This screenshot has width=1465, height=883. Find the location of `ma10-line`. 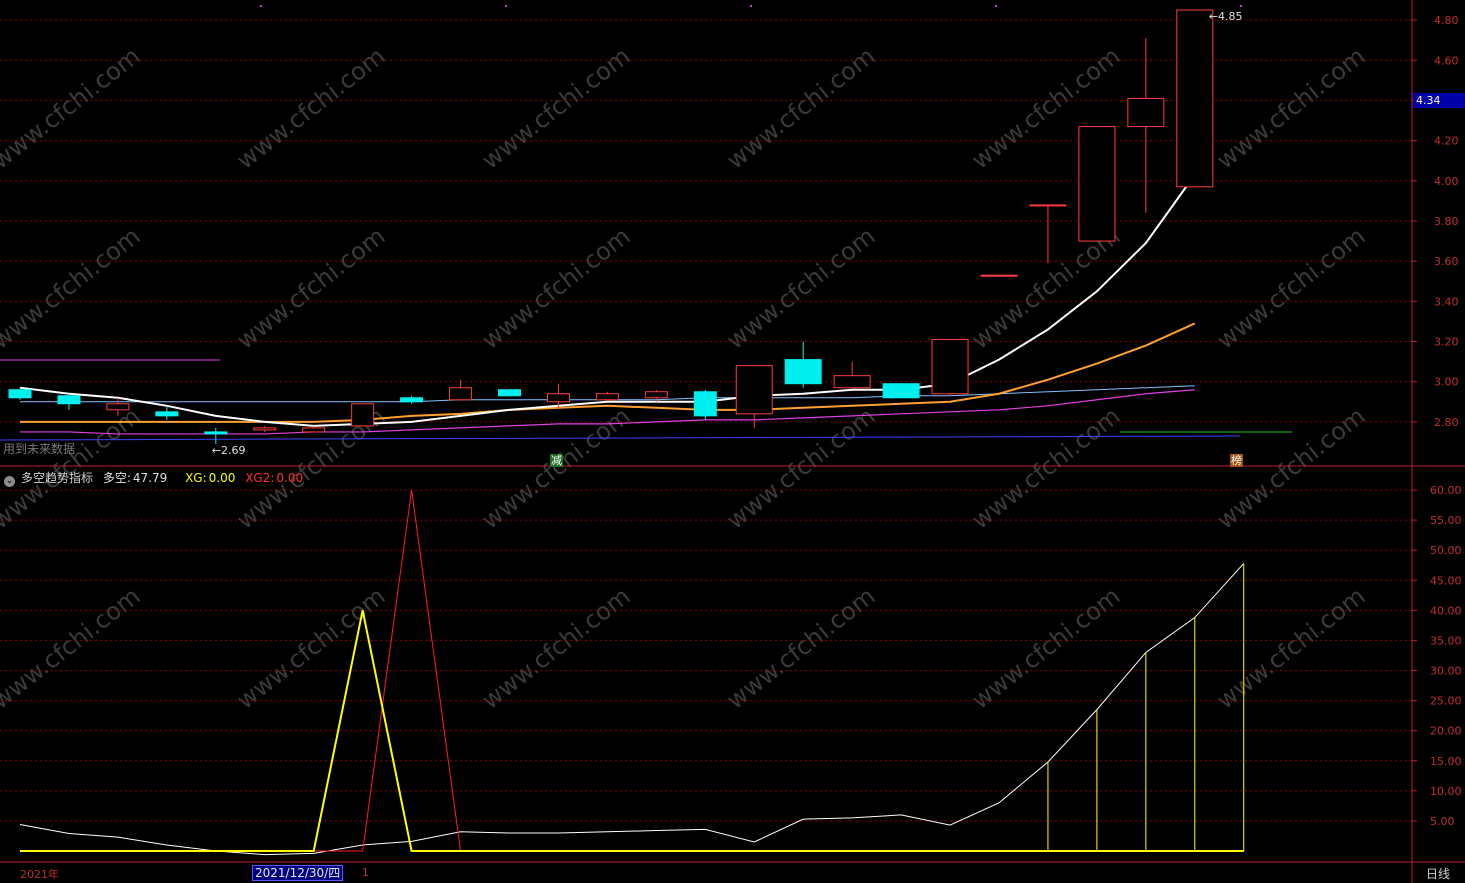

ma10-line is located at coordinates (608, 372).